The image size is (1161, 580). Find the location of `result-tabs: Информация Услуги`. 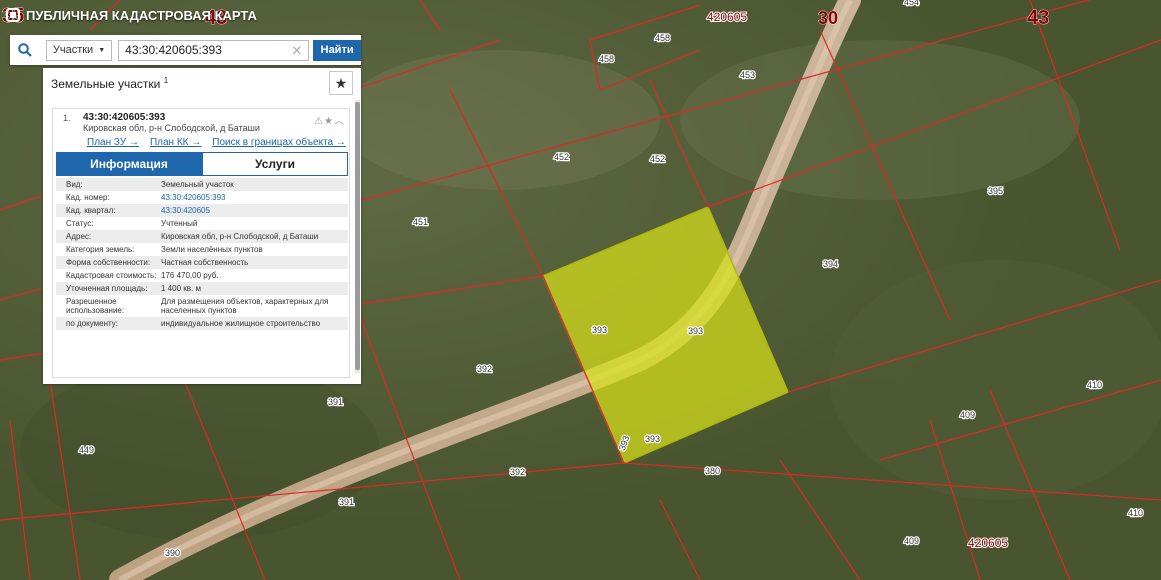

result-tabs: Информация Услуги is located at coordinates (202, 164).